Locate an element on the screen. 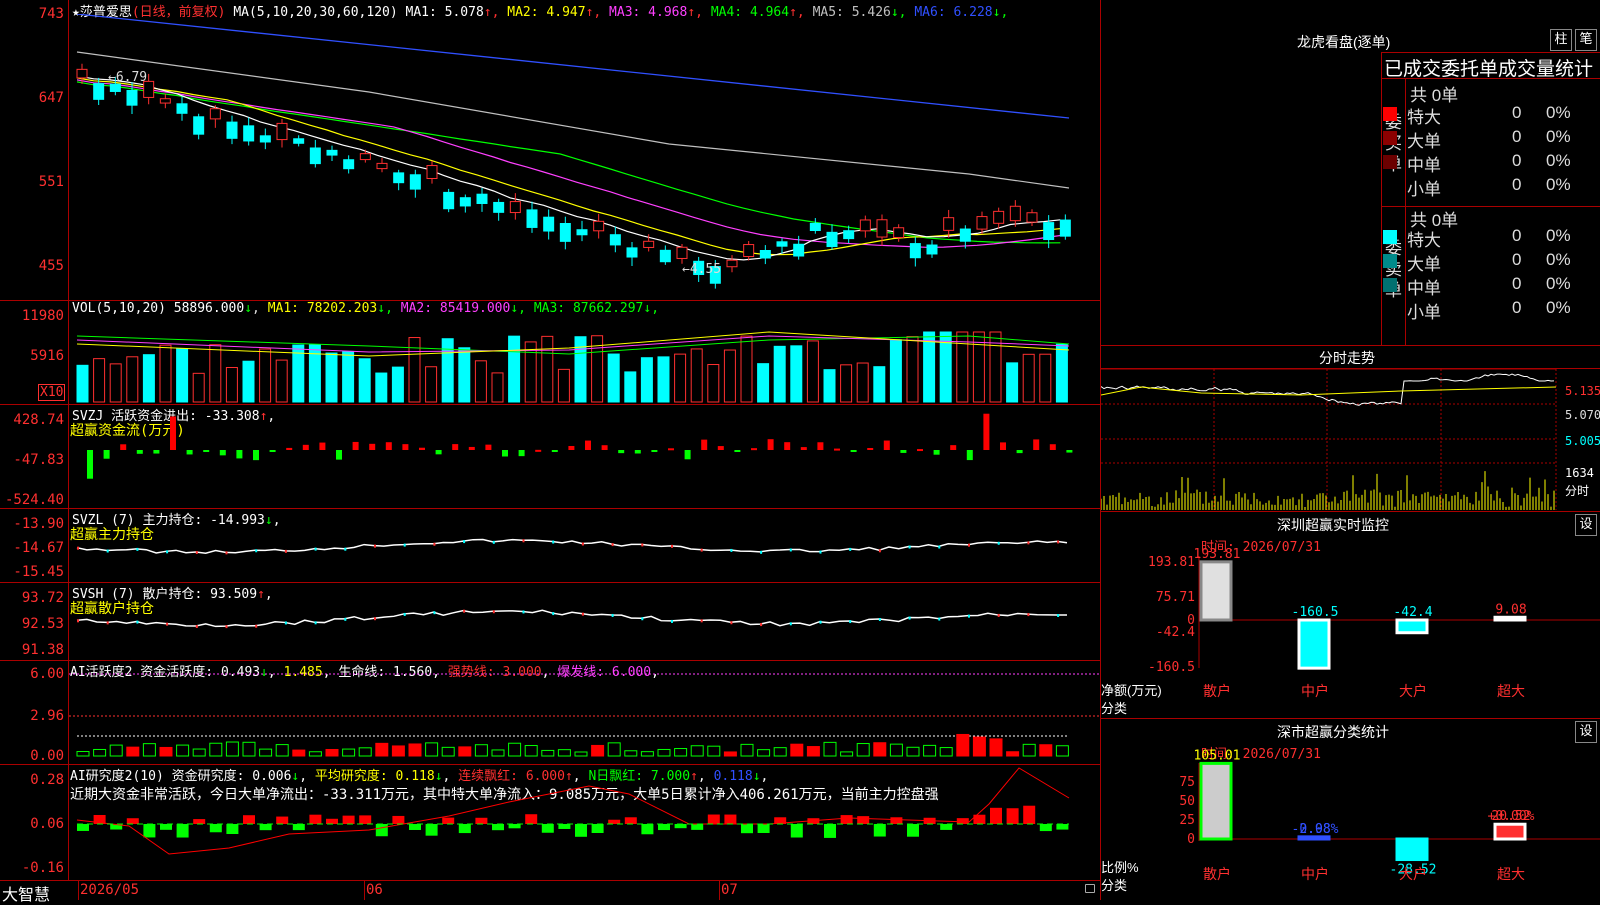  buy-row-pct: 0% is located at coordinates (1558, 160).